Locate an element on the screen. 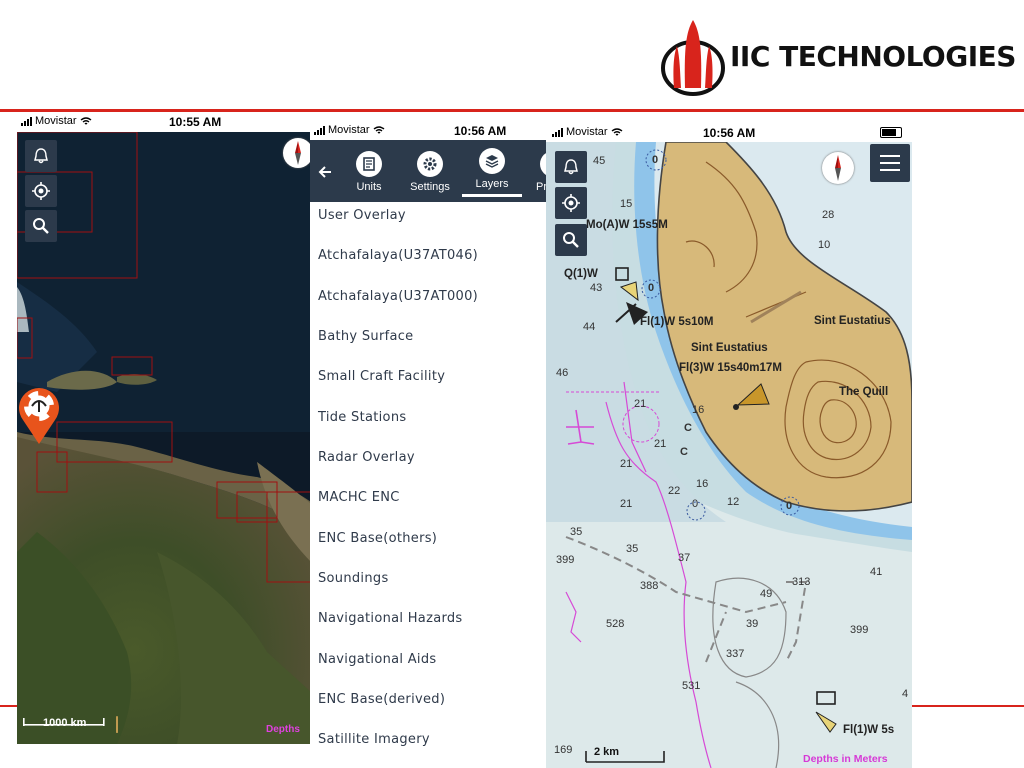  iic-logo: IIC TECHNOLOGIES is located at coordinates (838, 58).